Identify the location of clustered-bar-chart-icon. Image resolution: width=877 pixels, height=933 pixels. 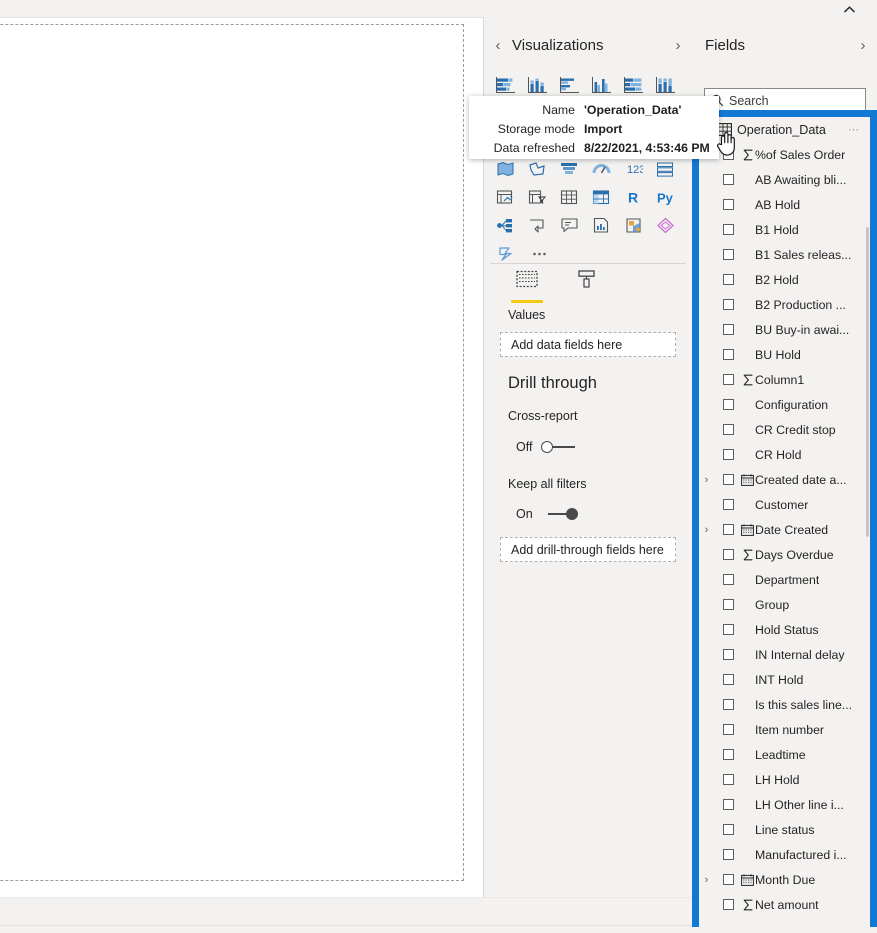
(569, 85).